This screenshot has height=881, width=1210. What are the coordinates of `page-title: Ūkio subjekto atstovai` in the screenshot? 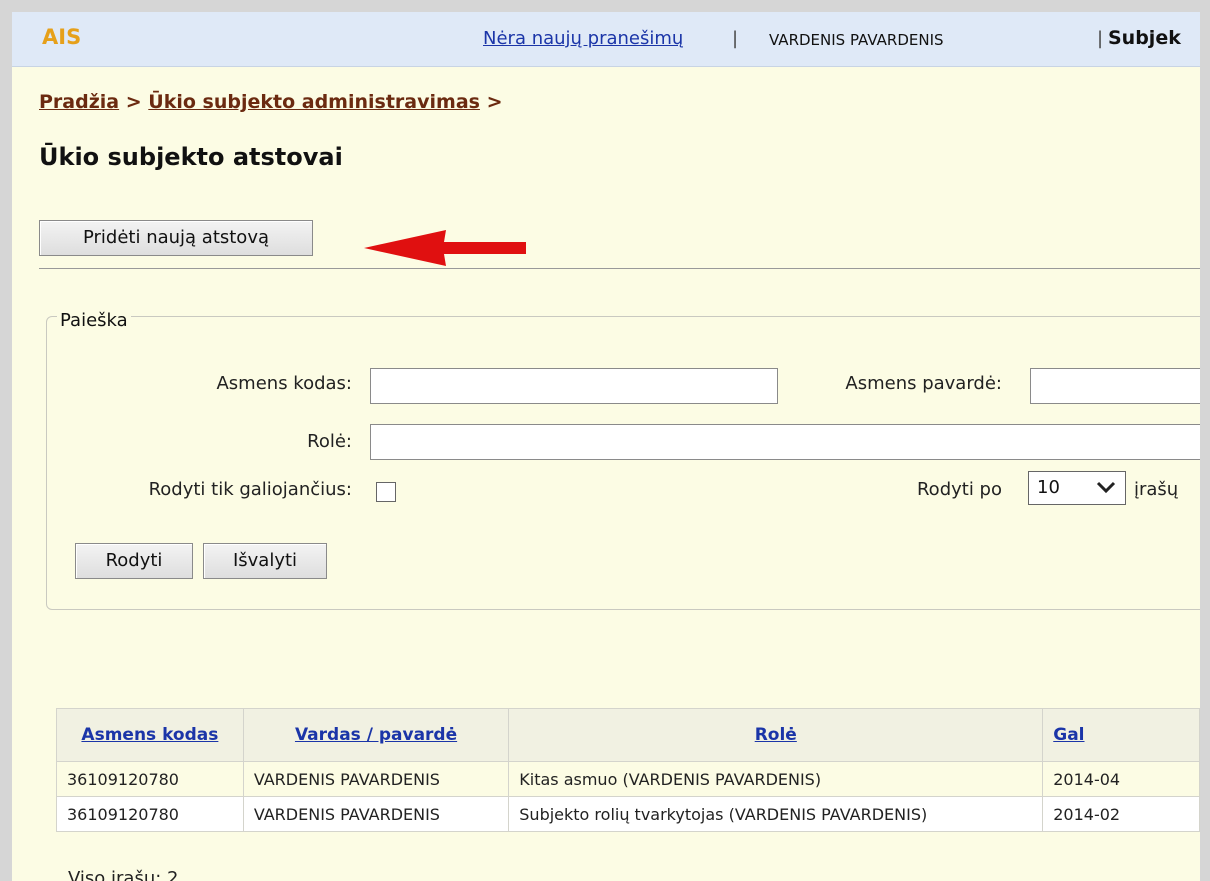 It's located at (191, 157).